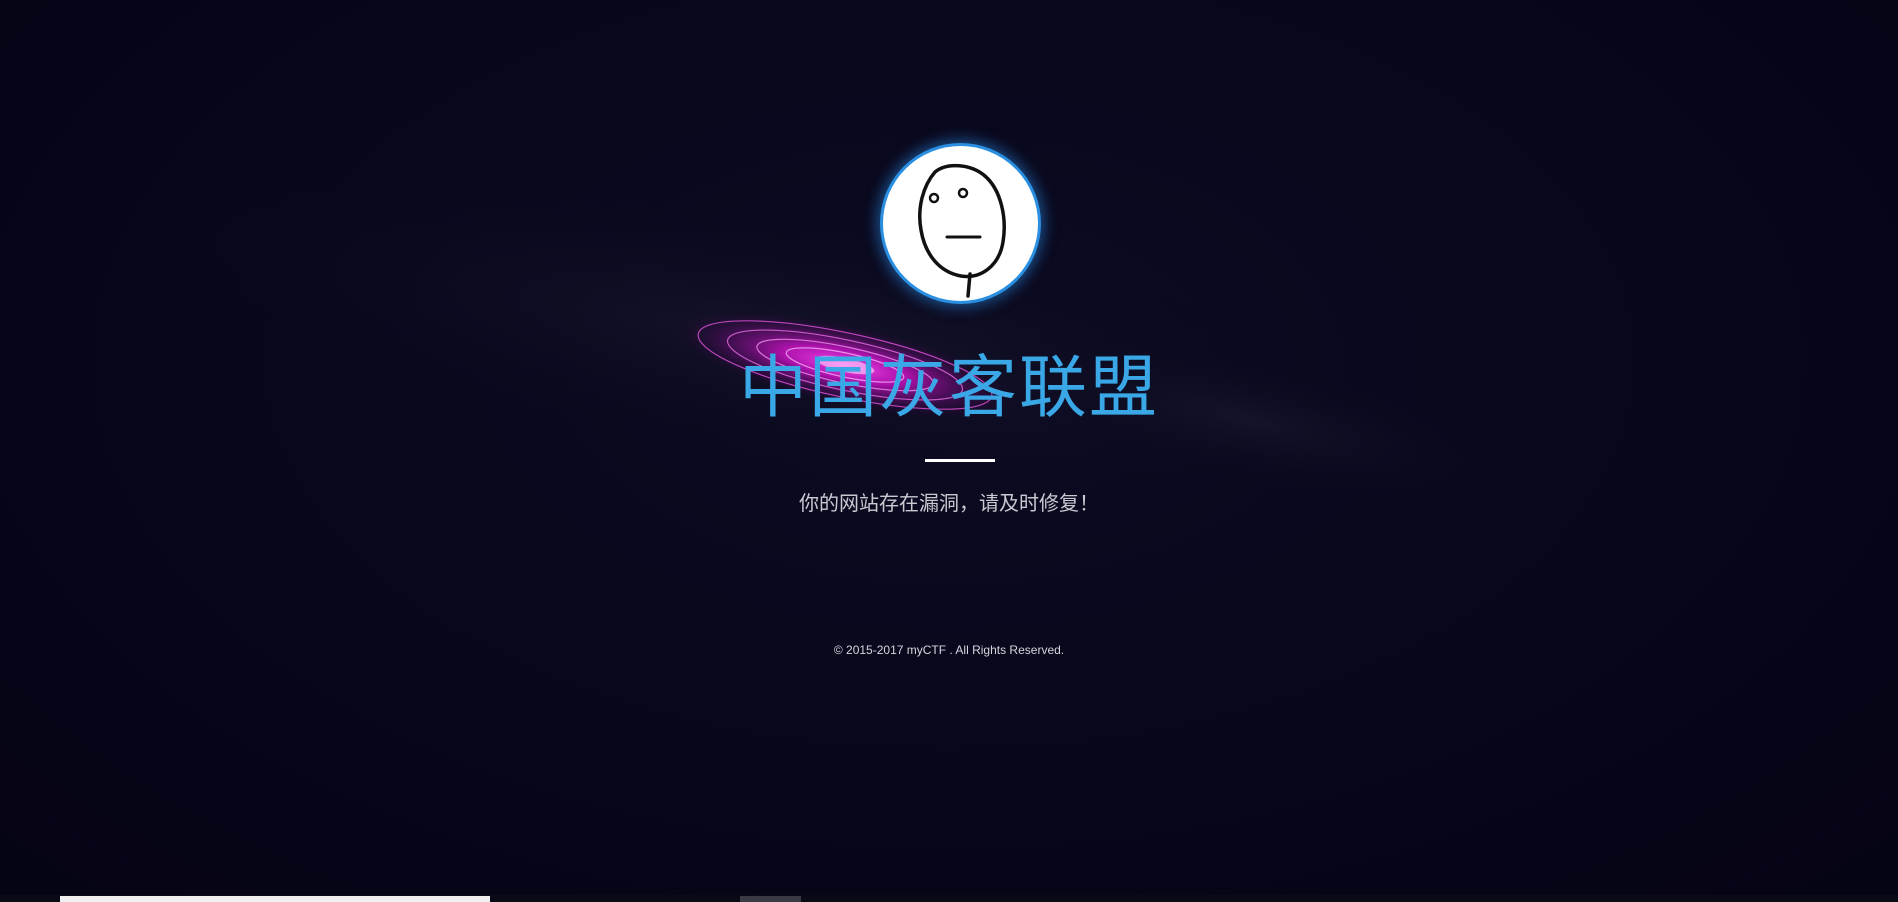  Describe the element at coordinates (962, 230) in the screenshot. I see `poker-face-meme-icon` at that location.